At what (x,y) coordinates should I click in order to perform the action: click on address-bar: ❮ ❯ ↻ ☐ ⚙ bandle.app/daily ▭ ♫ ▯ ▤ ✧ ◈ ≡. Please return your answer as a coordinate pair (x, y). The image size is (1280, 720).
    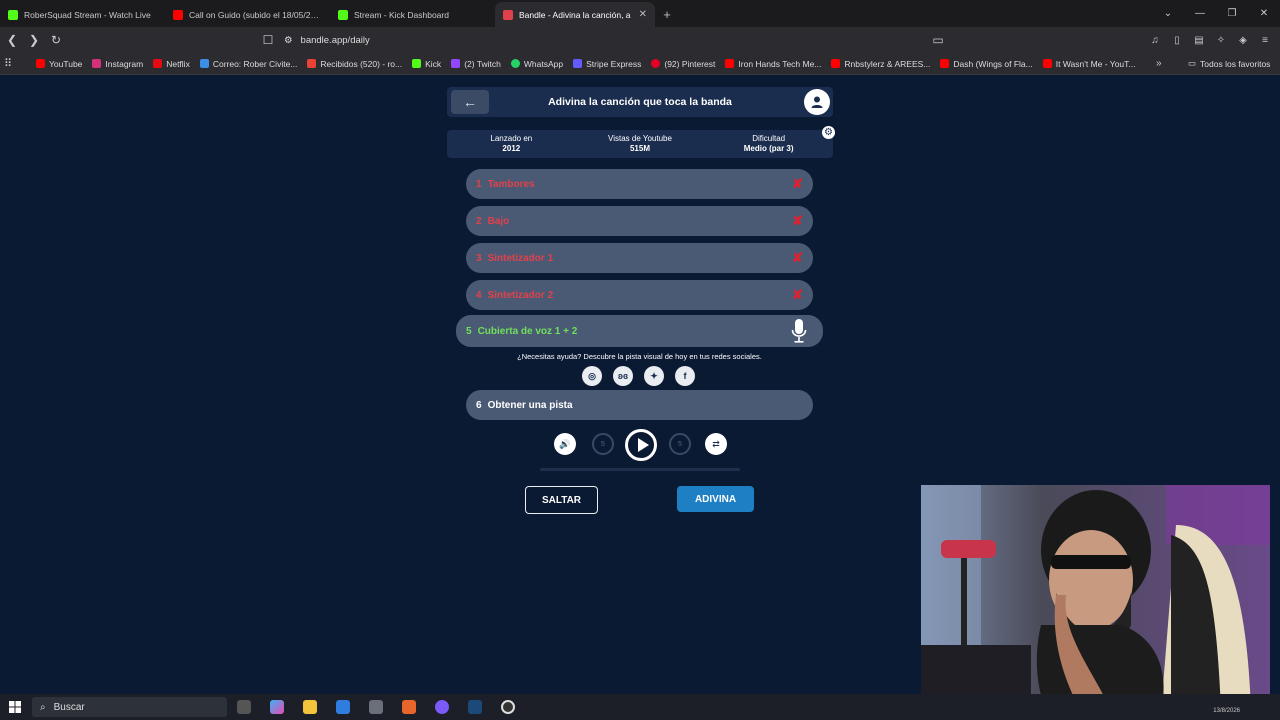
    Looking at the image, I should click on (640, 51).